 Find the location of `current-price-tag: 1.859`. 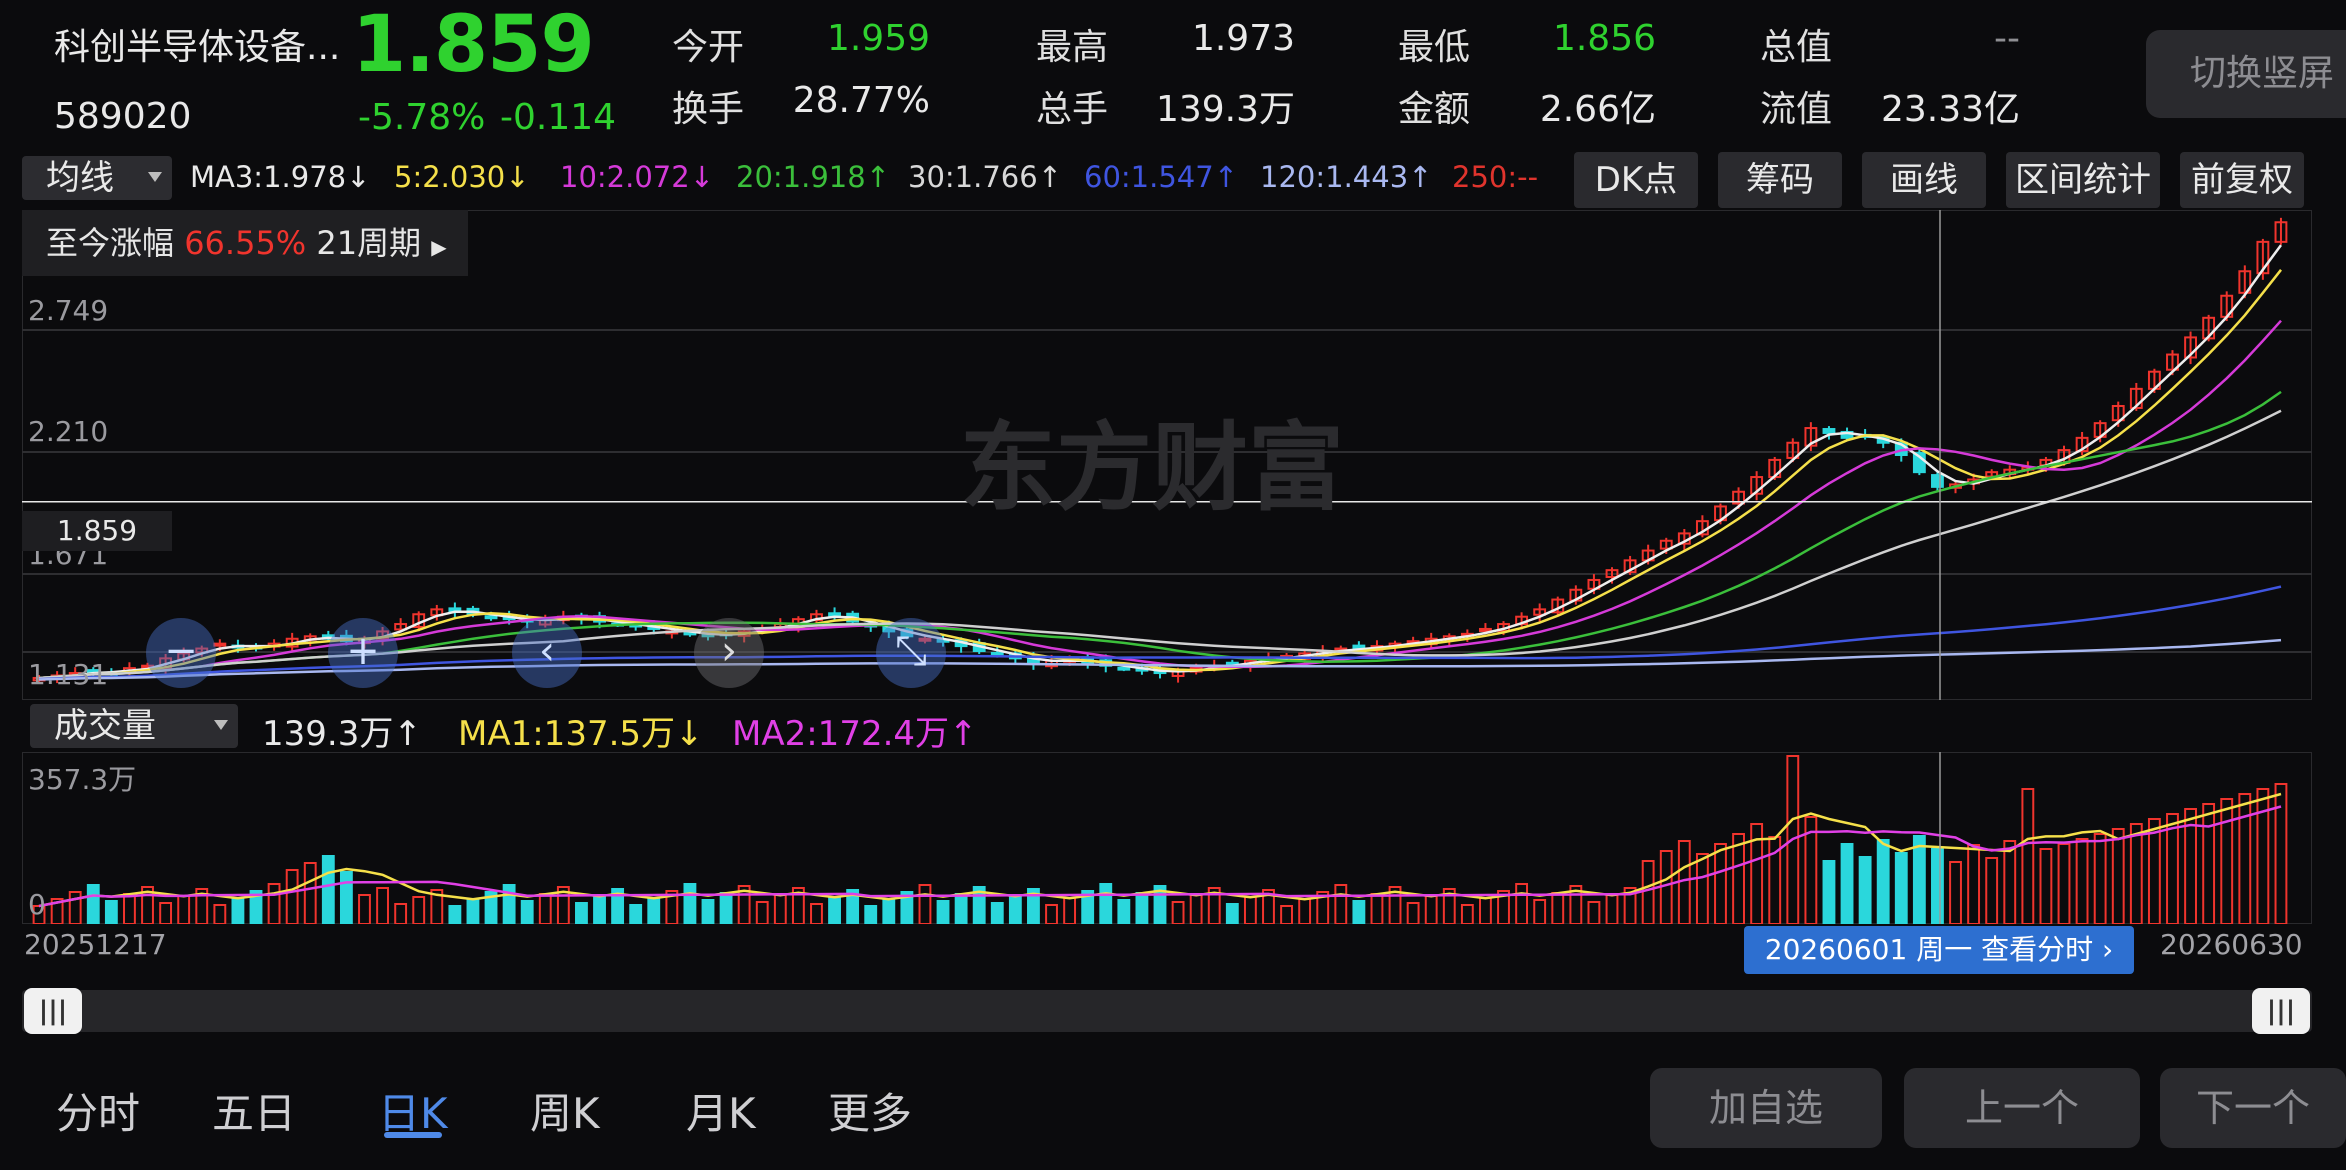

current-price-tag: 1.859 is located at coordinates (97, 531).